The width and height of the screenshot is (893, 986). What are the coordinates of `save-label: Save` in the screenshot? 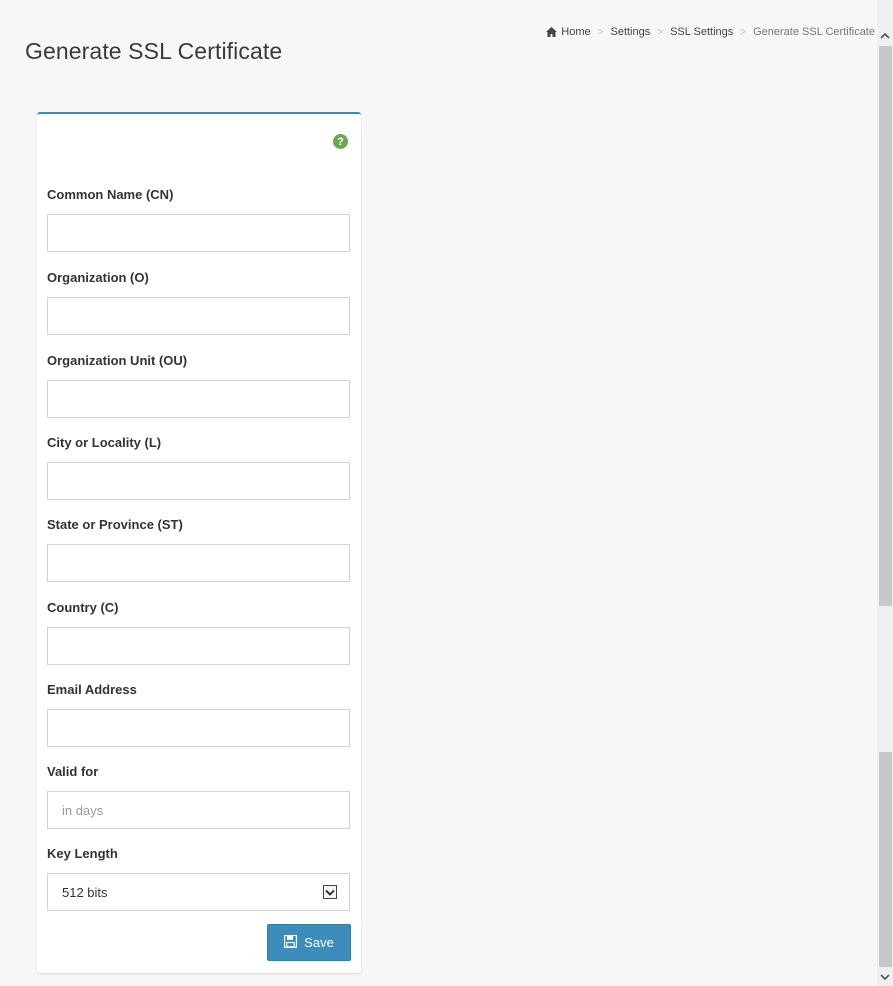 It's located at (319, 942).